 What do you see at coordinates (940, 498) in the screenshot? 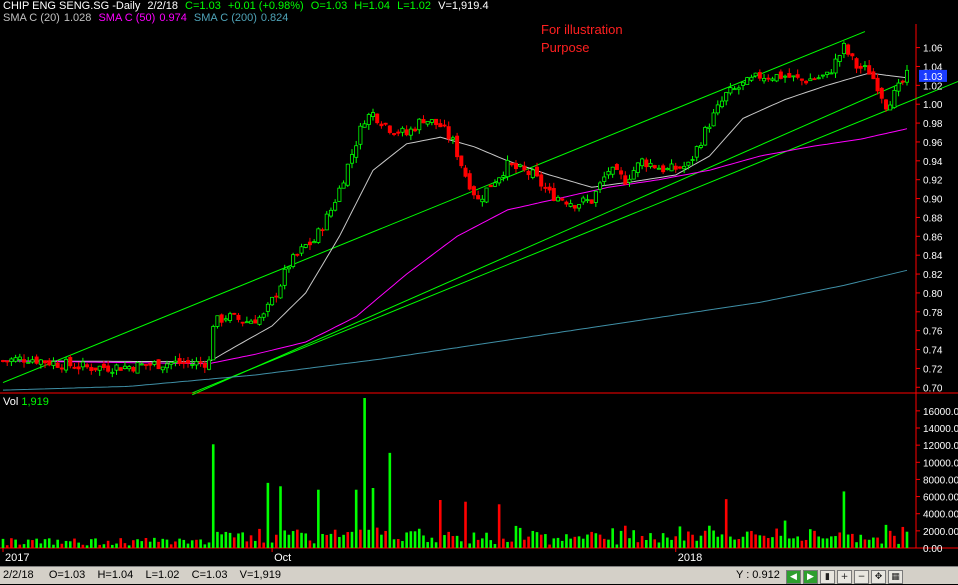
I see `volume-tick-label: 6000.00` at bounding box center [940, 498].